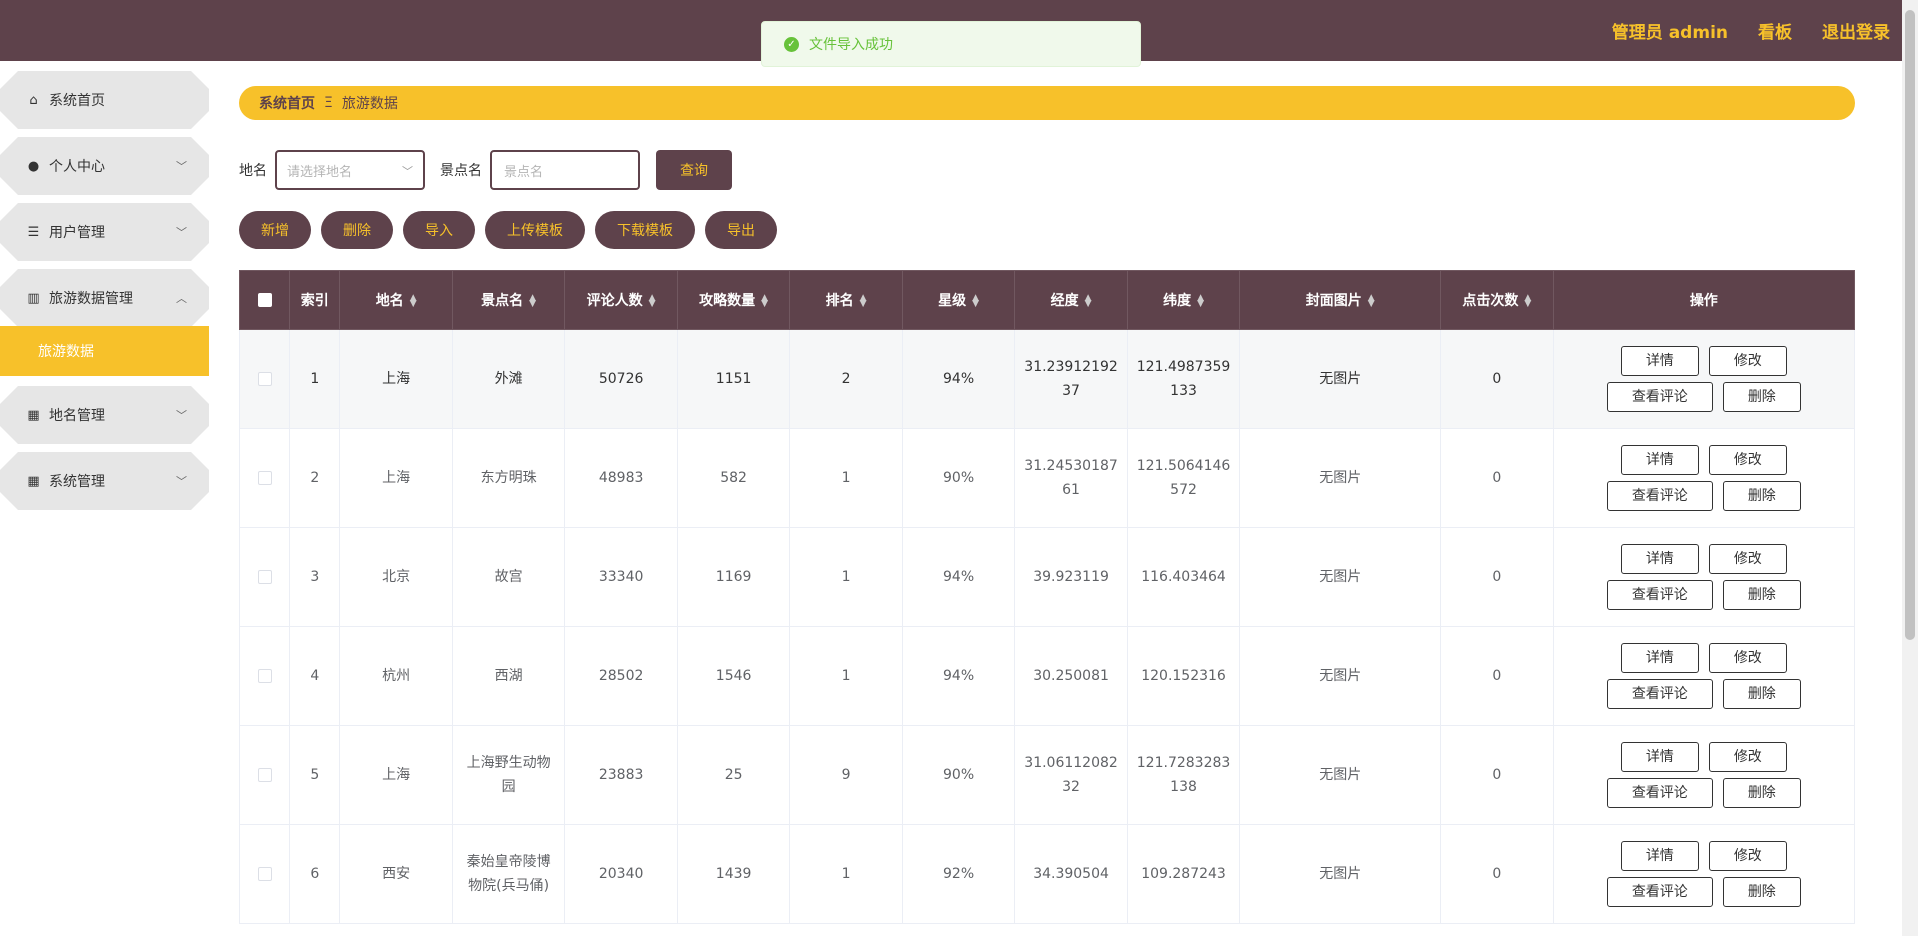 The image size is (1918, 936). Describe the element at coordinates (645, 230) in the screenshot. I see `download-template-button: 下载模板` at that location.